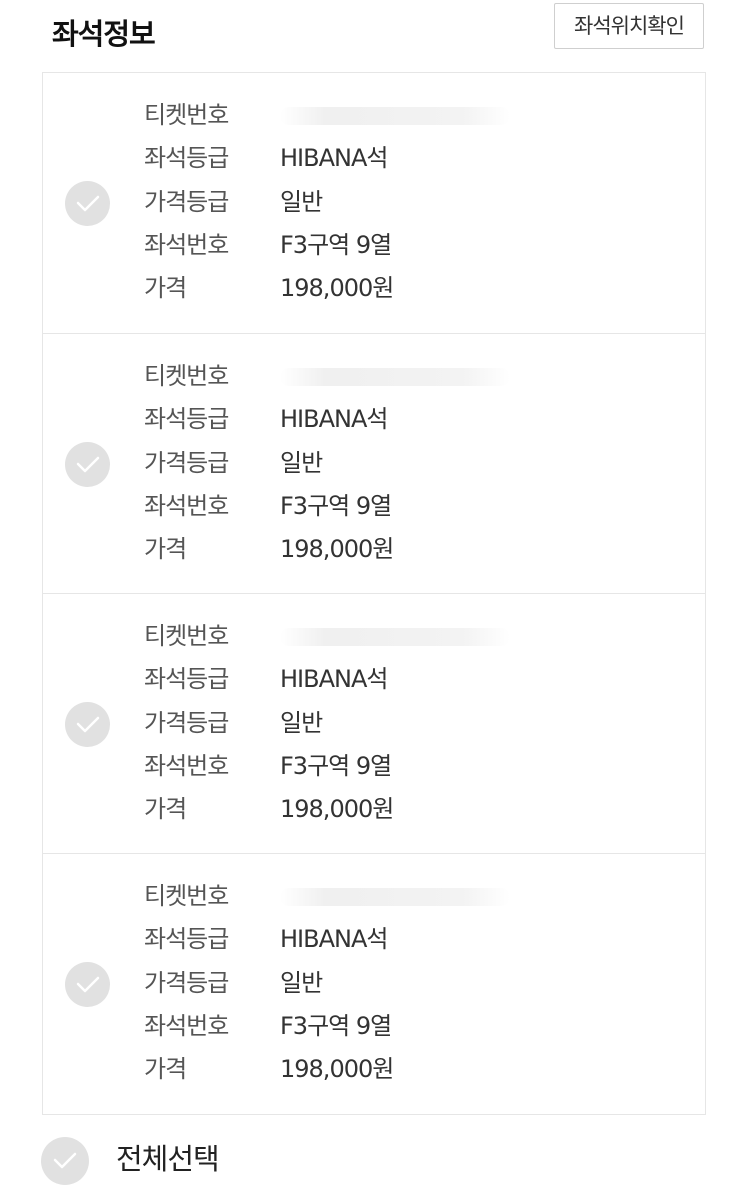  I want to click on select-all-checkbox, so click(65, 1161).